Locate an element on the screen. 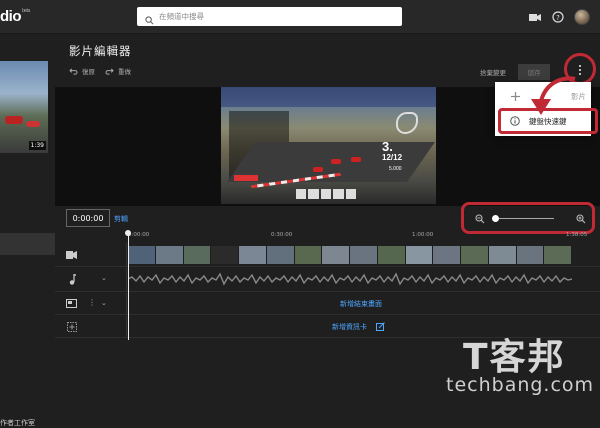 Image resolution: width=600 pixels, height=428 pixels. sidebar-item-editor is located at coordinates (27, 244).